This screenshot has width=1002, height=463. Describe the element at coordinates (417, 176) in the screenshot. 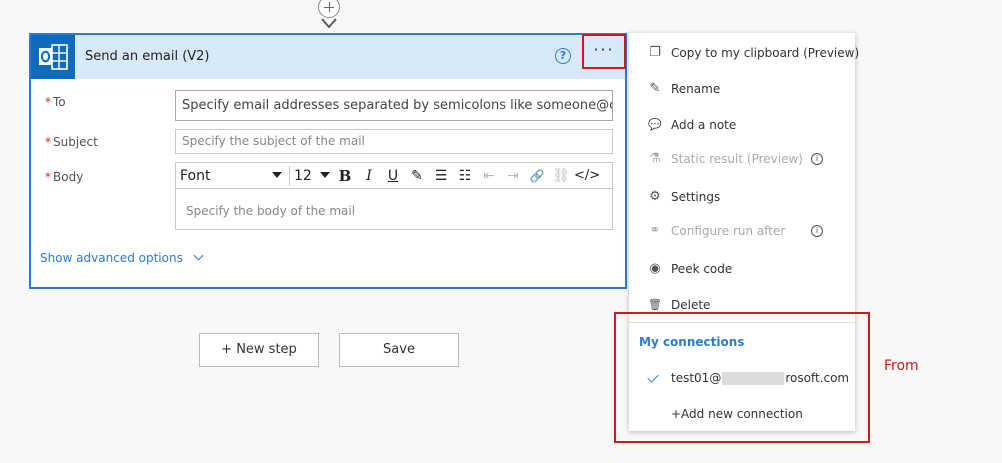

I see `highlight-icon: ✎` at that location.